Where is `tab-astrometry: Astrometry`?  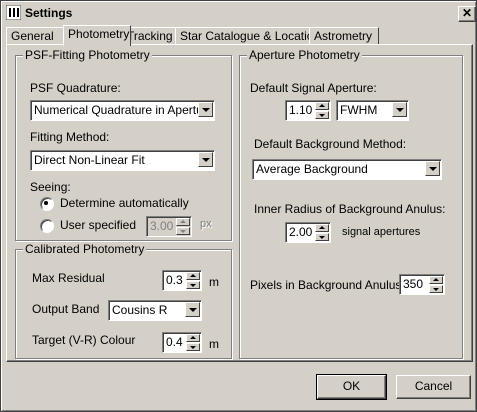
tab-astrometry: Astrometry is located at coordinates (344, 36).